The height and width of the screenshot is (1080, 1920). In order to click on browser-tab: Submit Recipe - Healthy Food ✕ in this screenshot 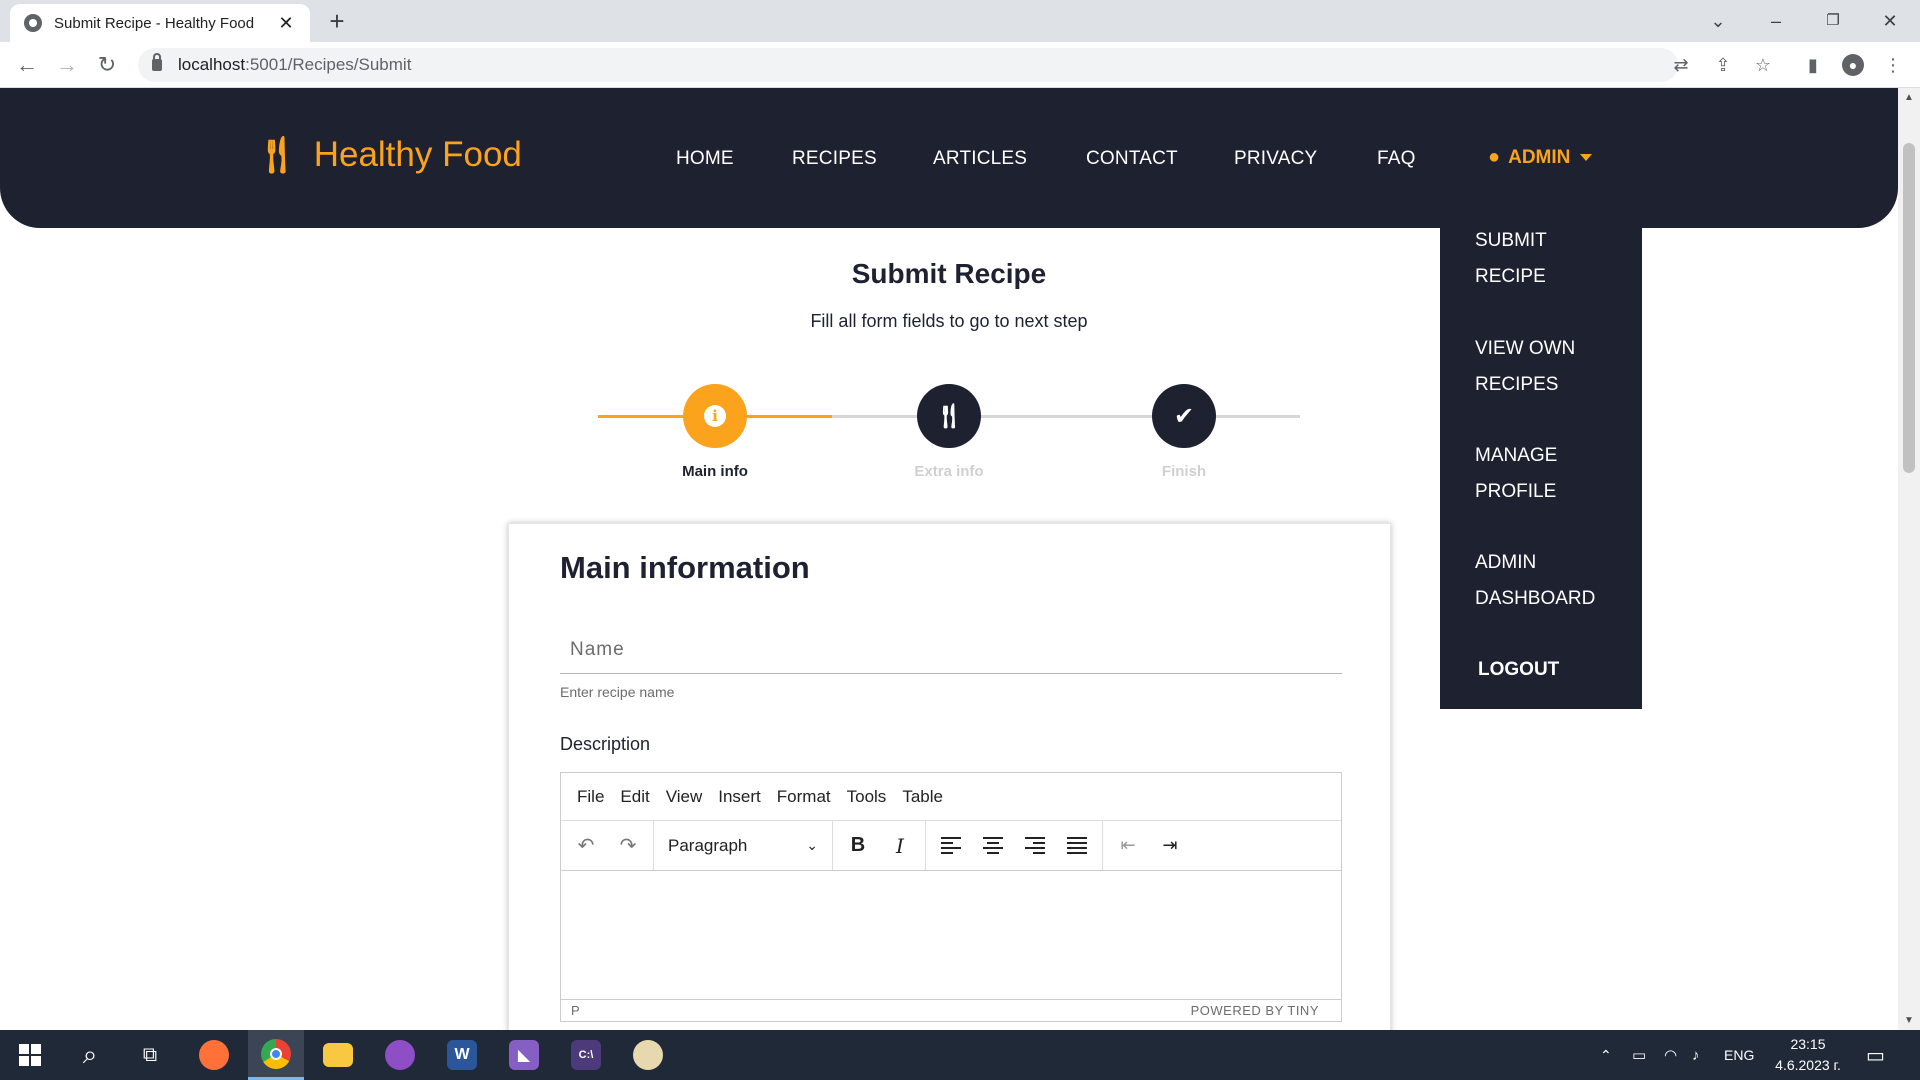, I will do `click(160, 23)`.